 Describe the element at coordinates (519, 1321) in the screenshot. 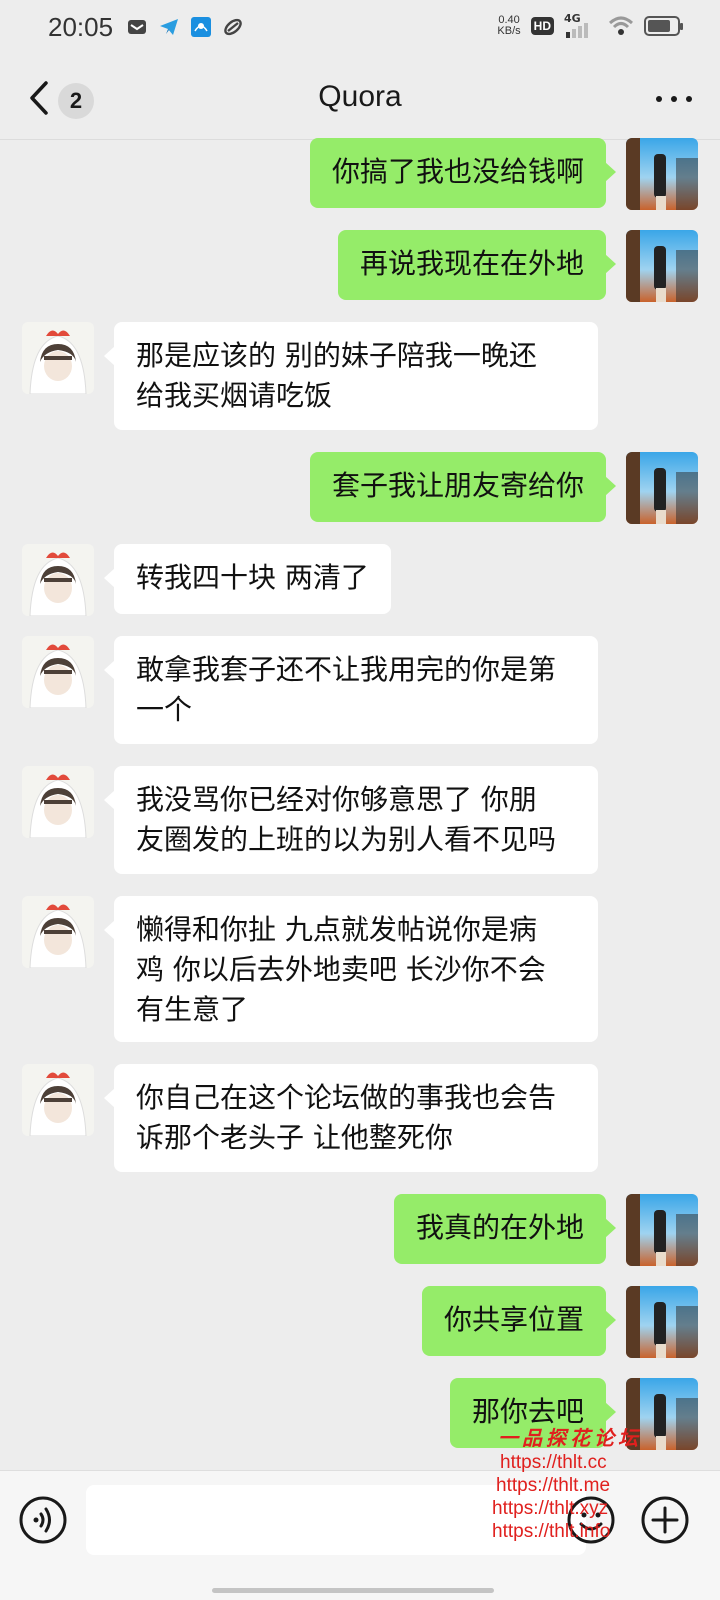

I see `my-message-bubble: 你共享位置` at that location.